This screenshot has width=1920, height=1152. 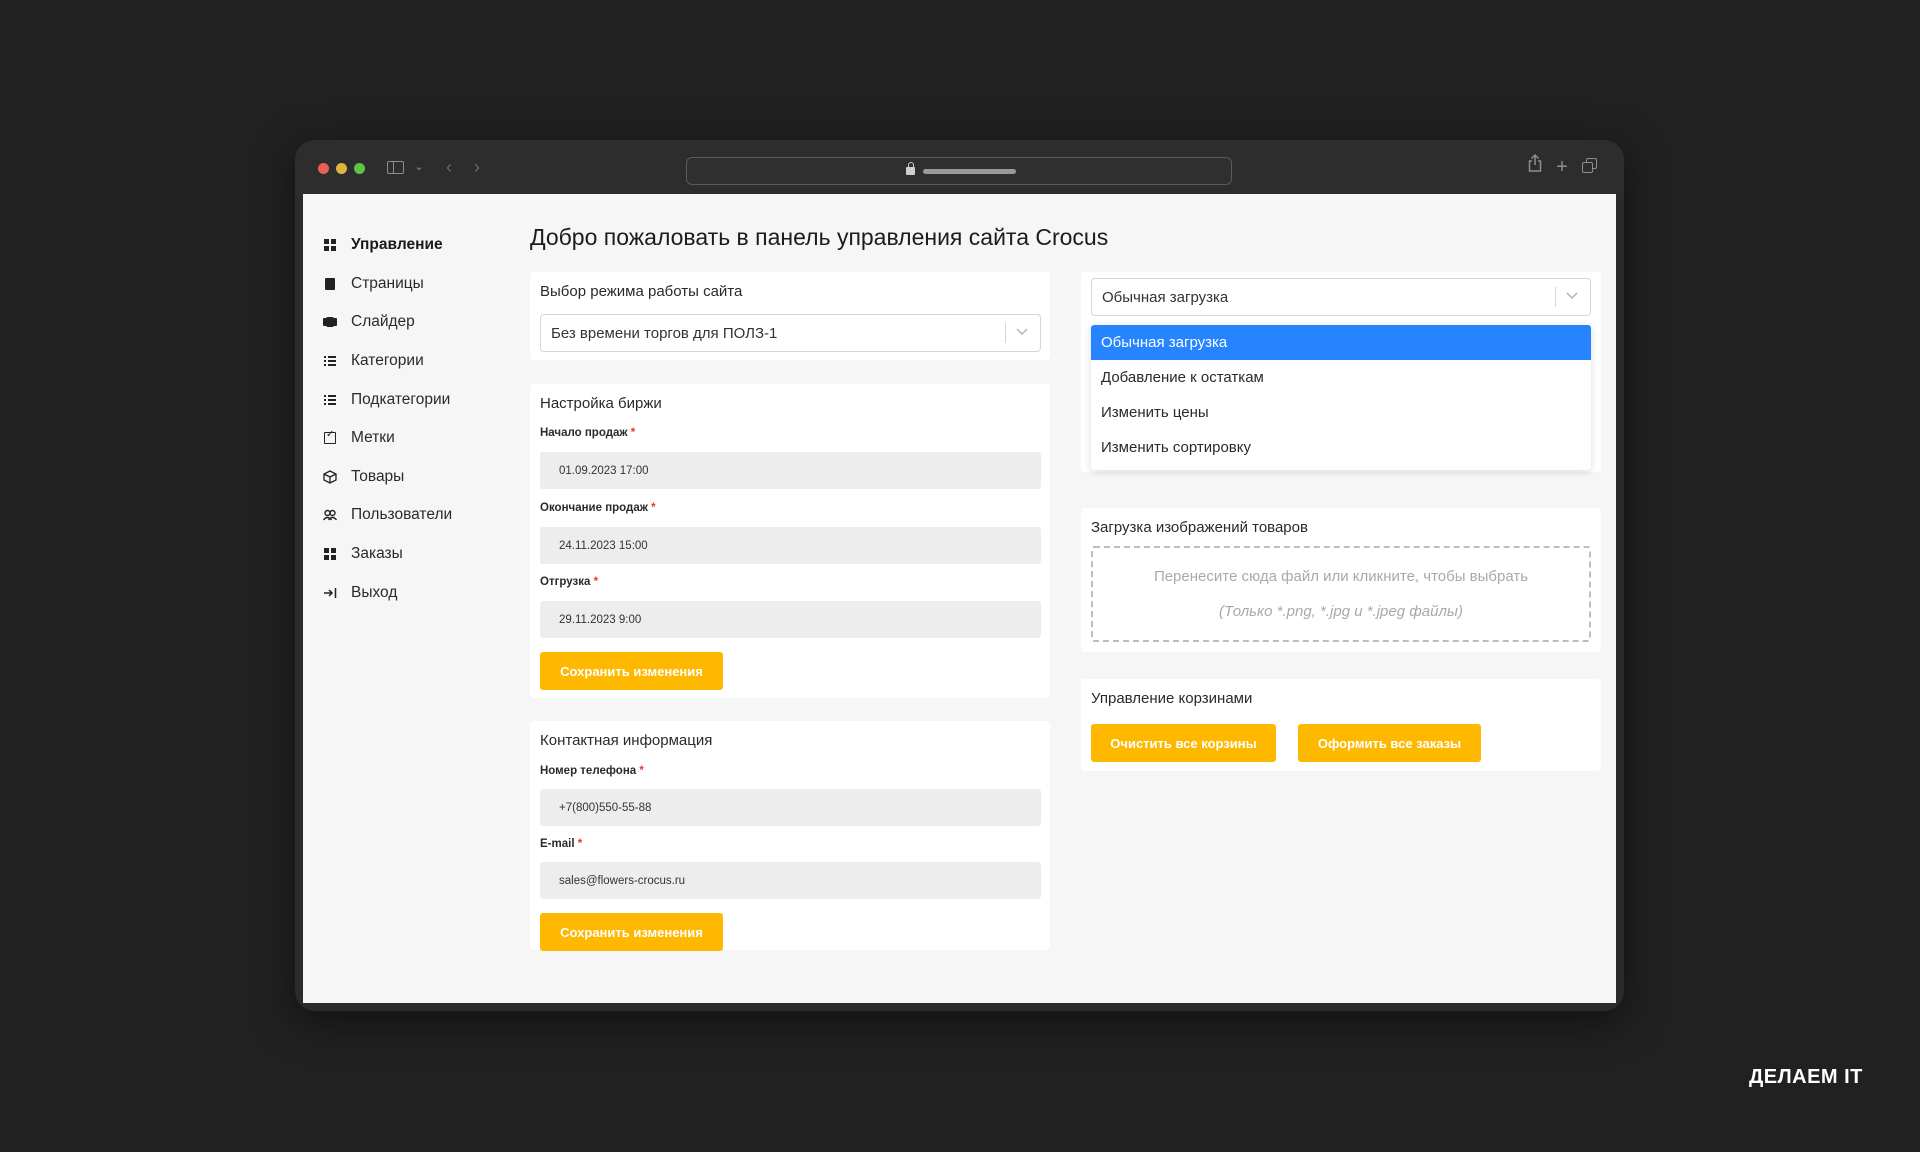 I want to click on card-title: Выбор режима работы сайта, so click(x=641, y=291).